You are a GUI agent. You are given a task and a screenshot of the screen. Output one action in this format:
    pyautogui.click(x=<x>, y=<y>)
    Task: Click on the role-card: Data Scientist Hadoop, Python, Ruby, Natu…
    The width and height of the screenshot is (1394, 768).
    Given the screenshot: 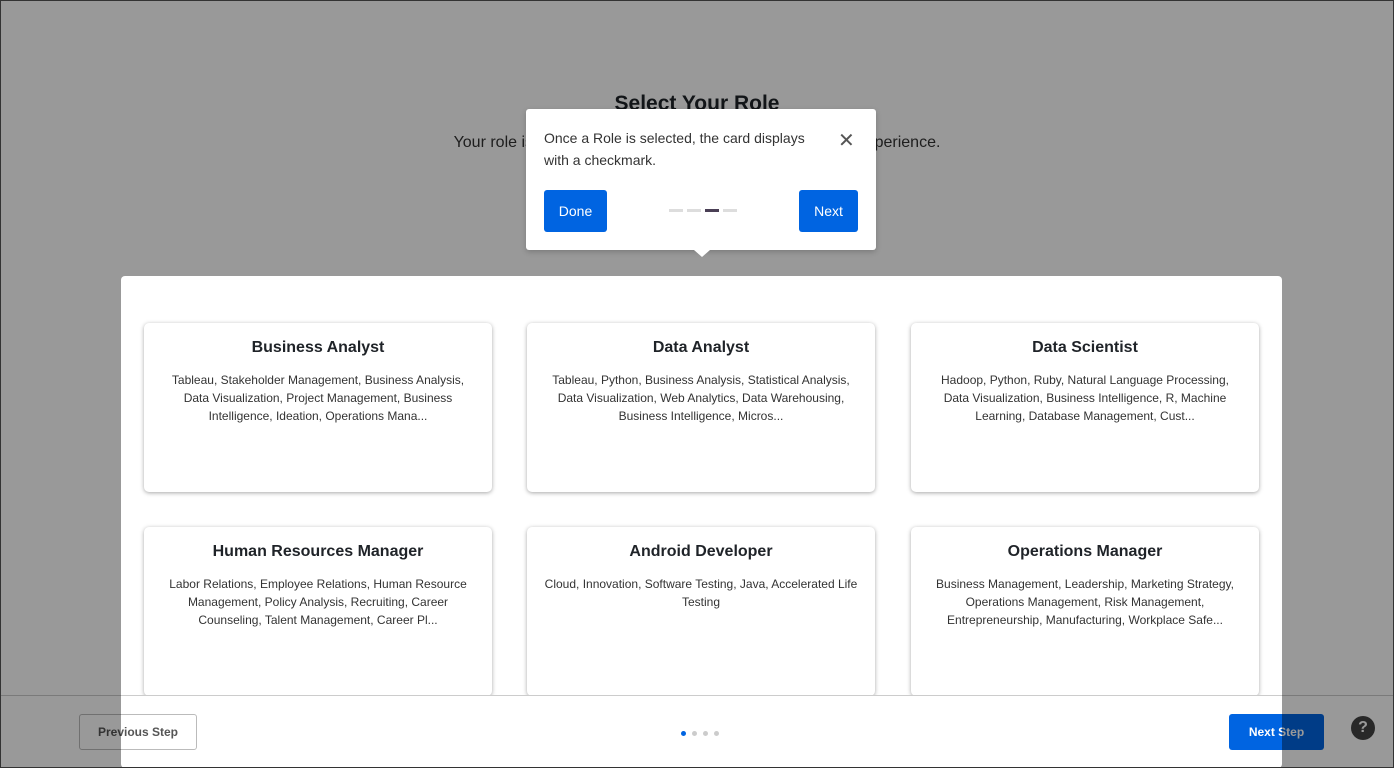 What is the action you would take?
    pyautogui.click(x=1085, y=407)
    